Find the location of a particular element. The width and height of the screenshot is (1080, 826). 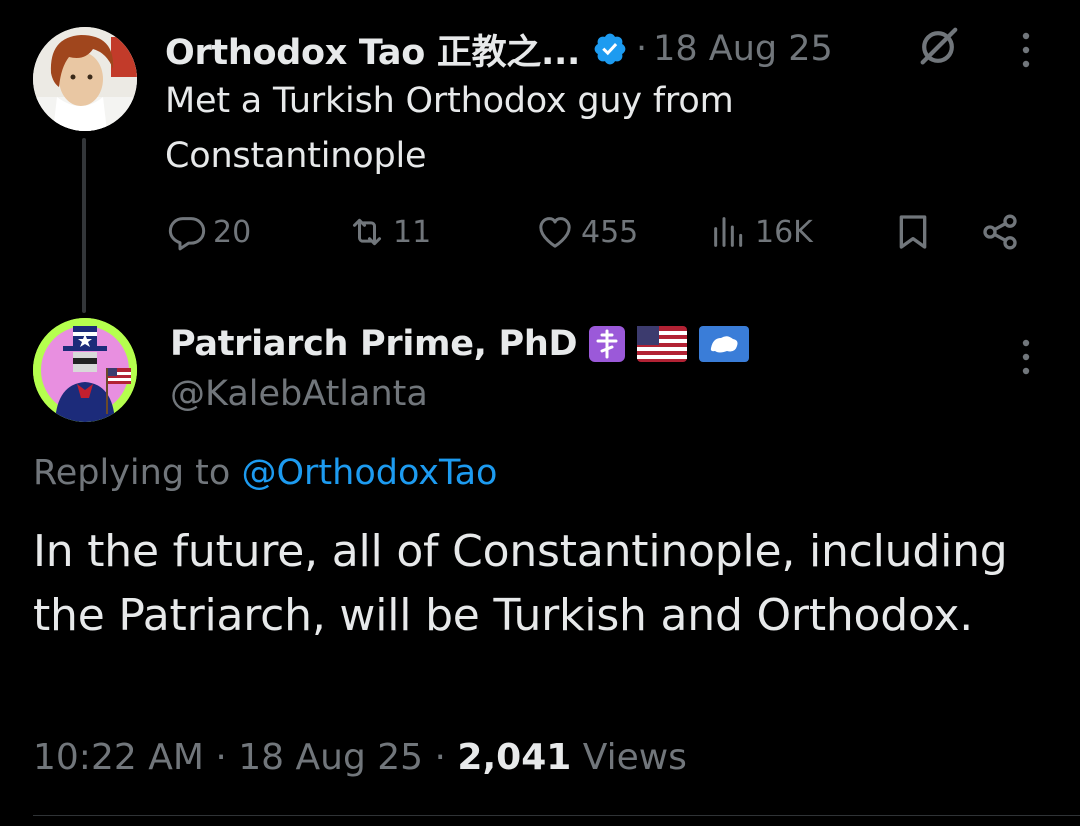

reply-icon is located at coordinates (187, 234).